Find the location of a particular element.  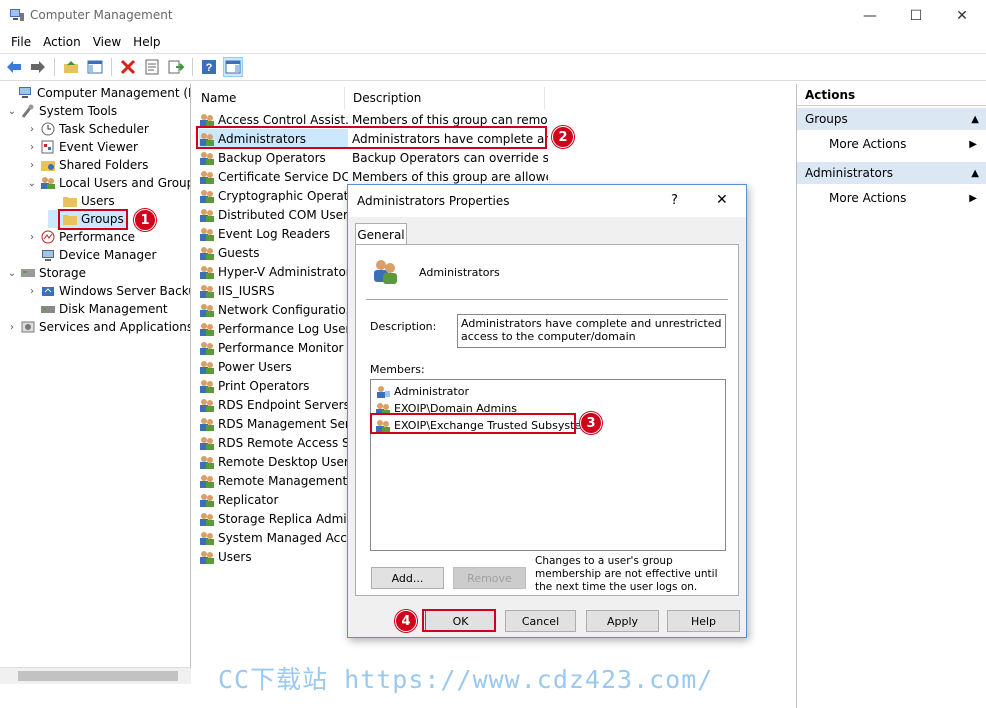

list-item: RDS Endpoint Servers is located at coordinates (273, 404).